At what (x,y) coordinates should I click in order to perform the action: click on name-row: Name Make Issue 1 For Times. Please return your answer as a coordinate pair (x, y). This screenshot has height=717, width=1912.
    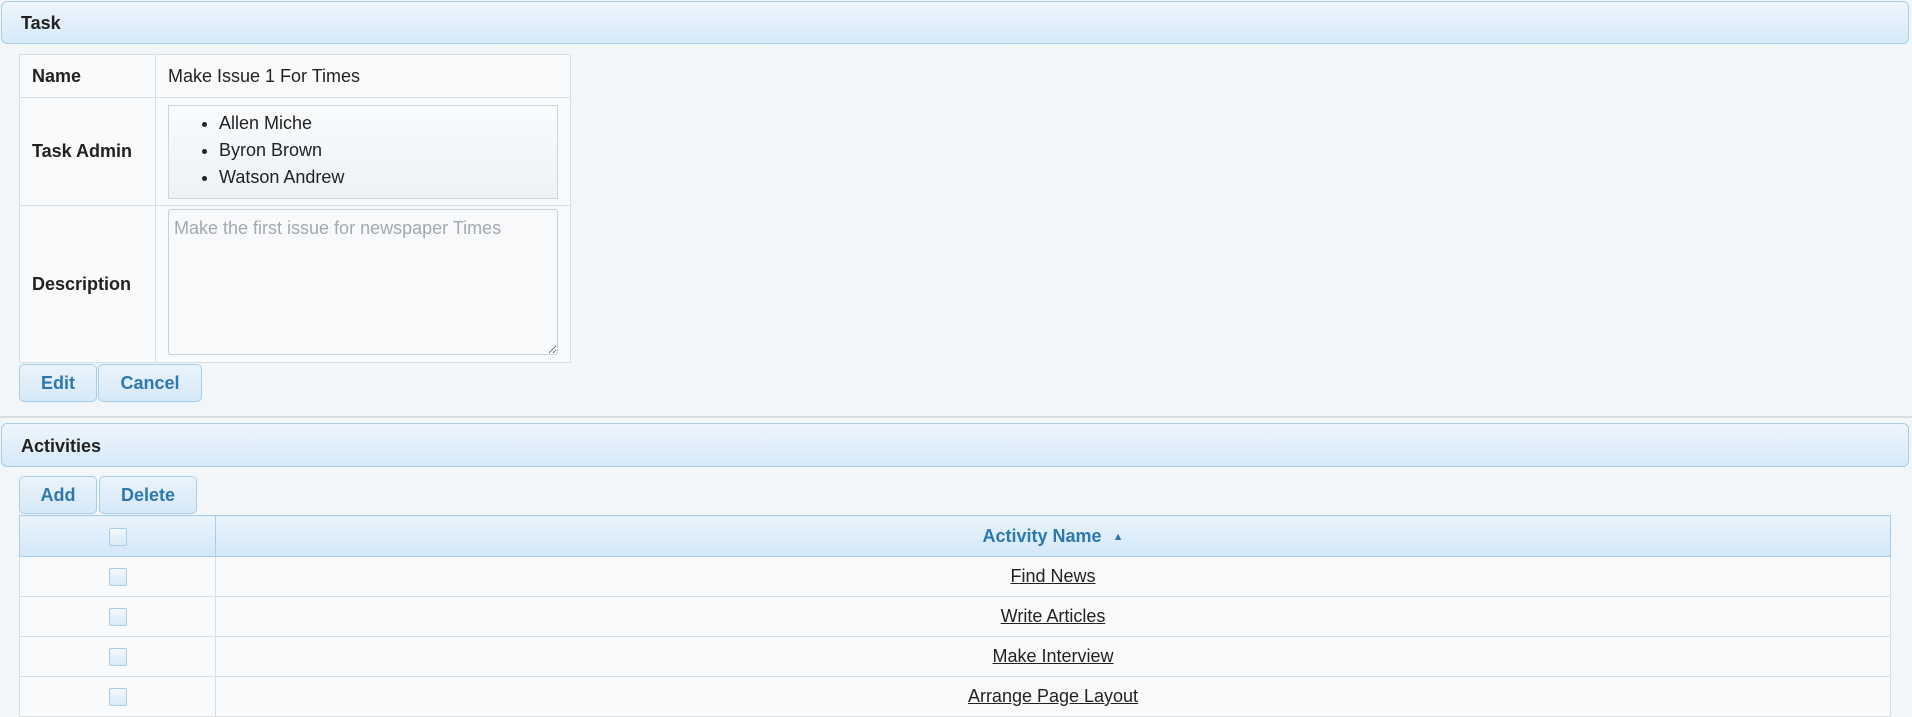
    Looking at the image, I should click on (295, 76).